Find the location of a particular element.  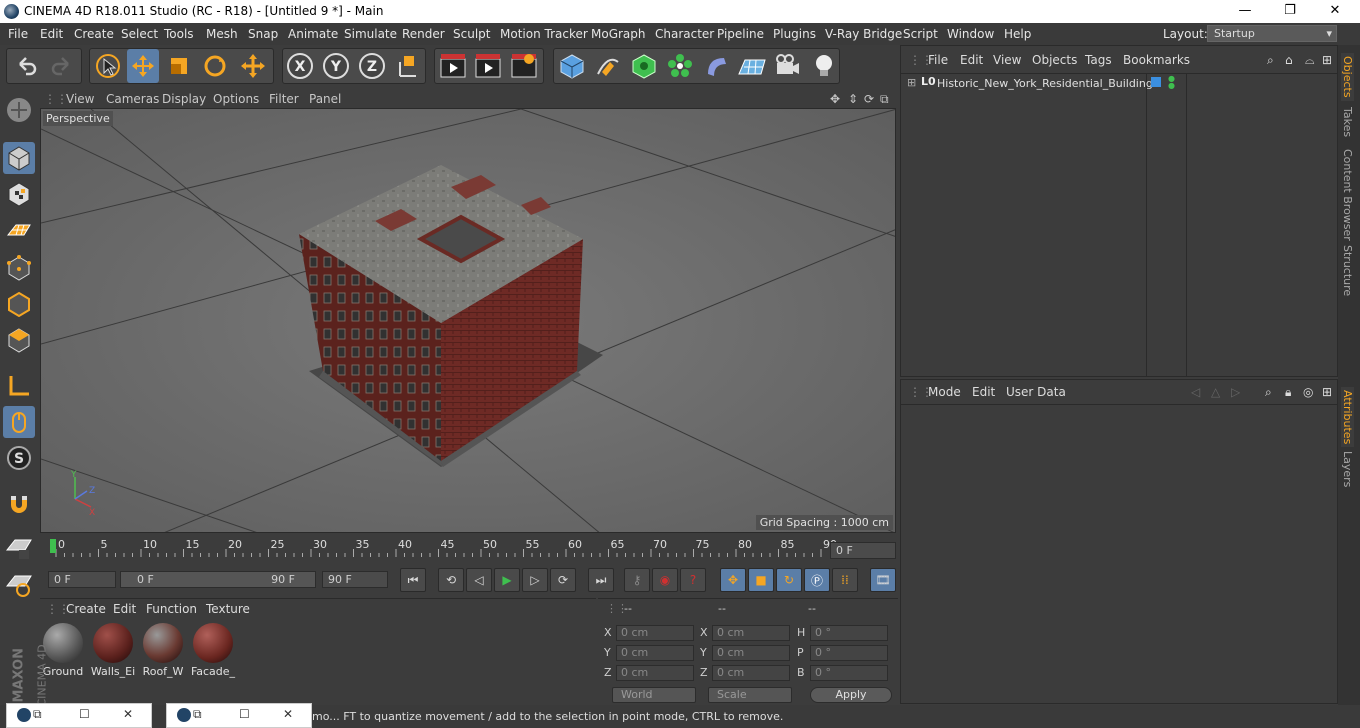

coordinate-system-button is located at coordinates (408, 66).